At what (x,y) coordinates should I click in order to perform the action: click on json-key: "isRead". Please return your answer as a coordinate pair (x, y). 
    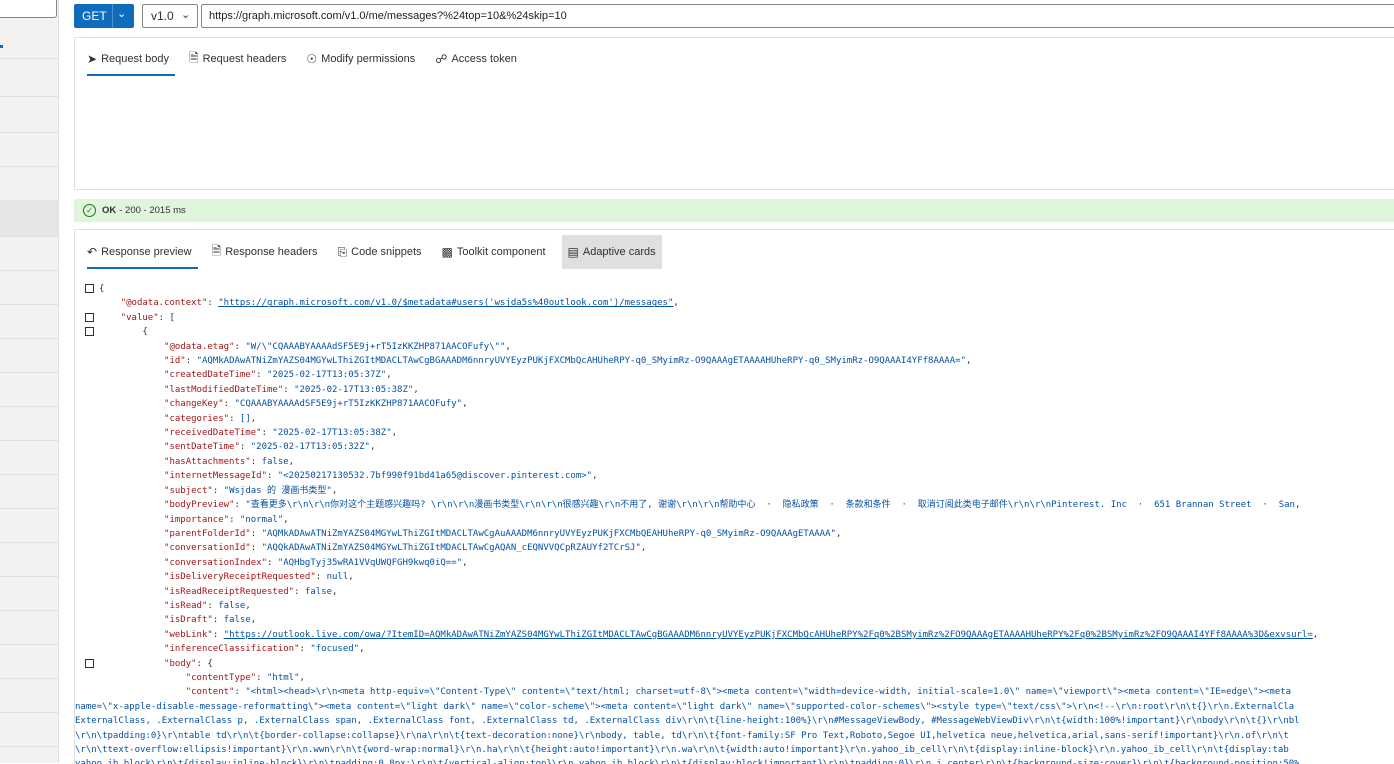
    Looking at the image, I should click on (186, 605).